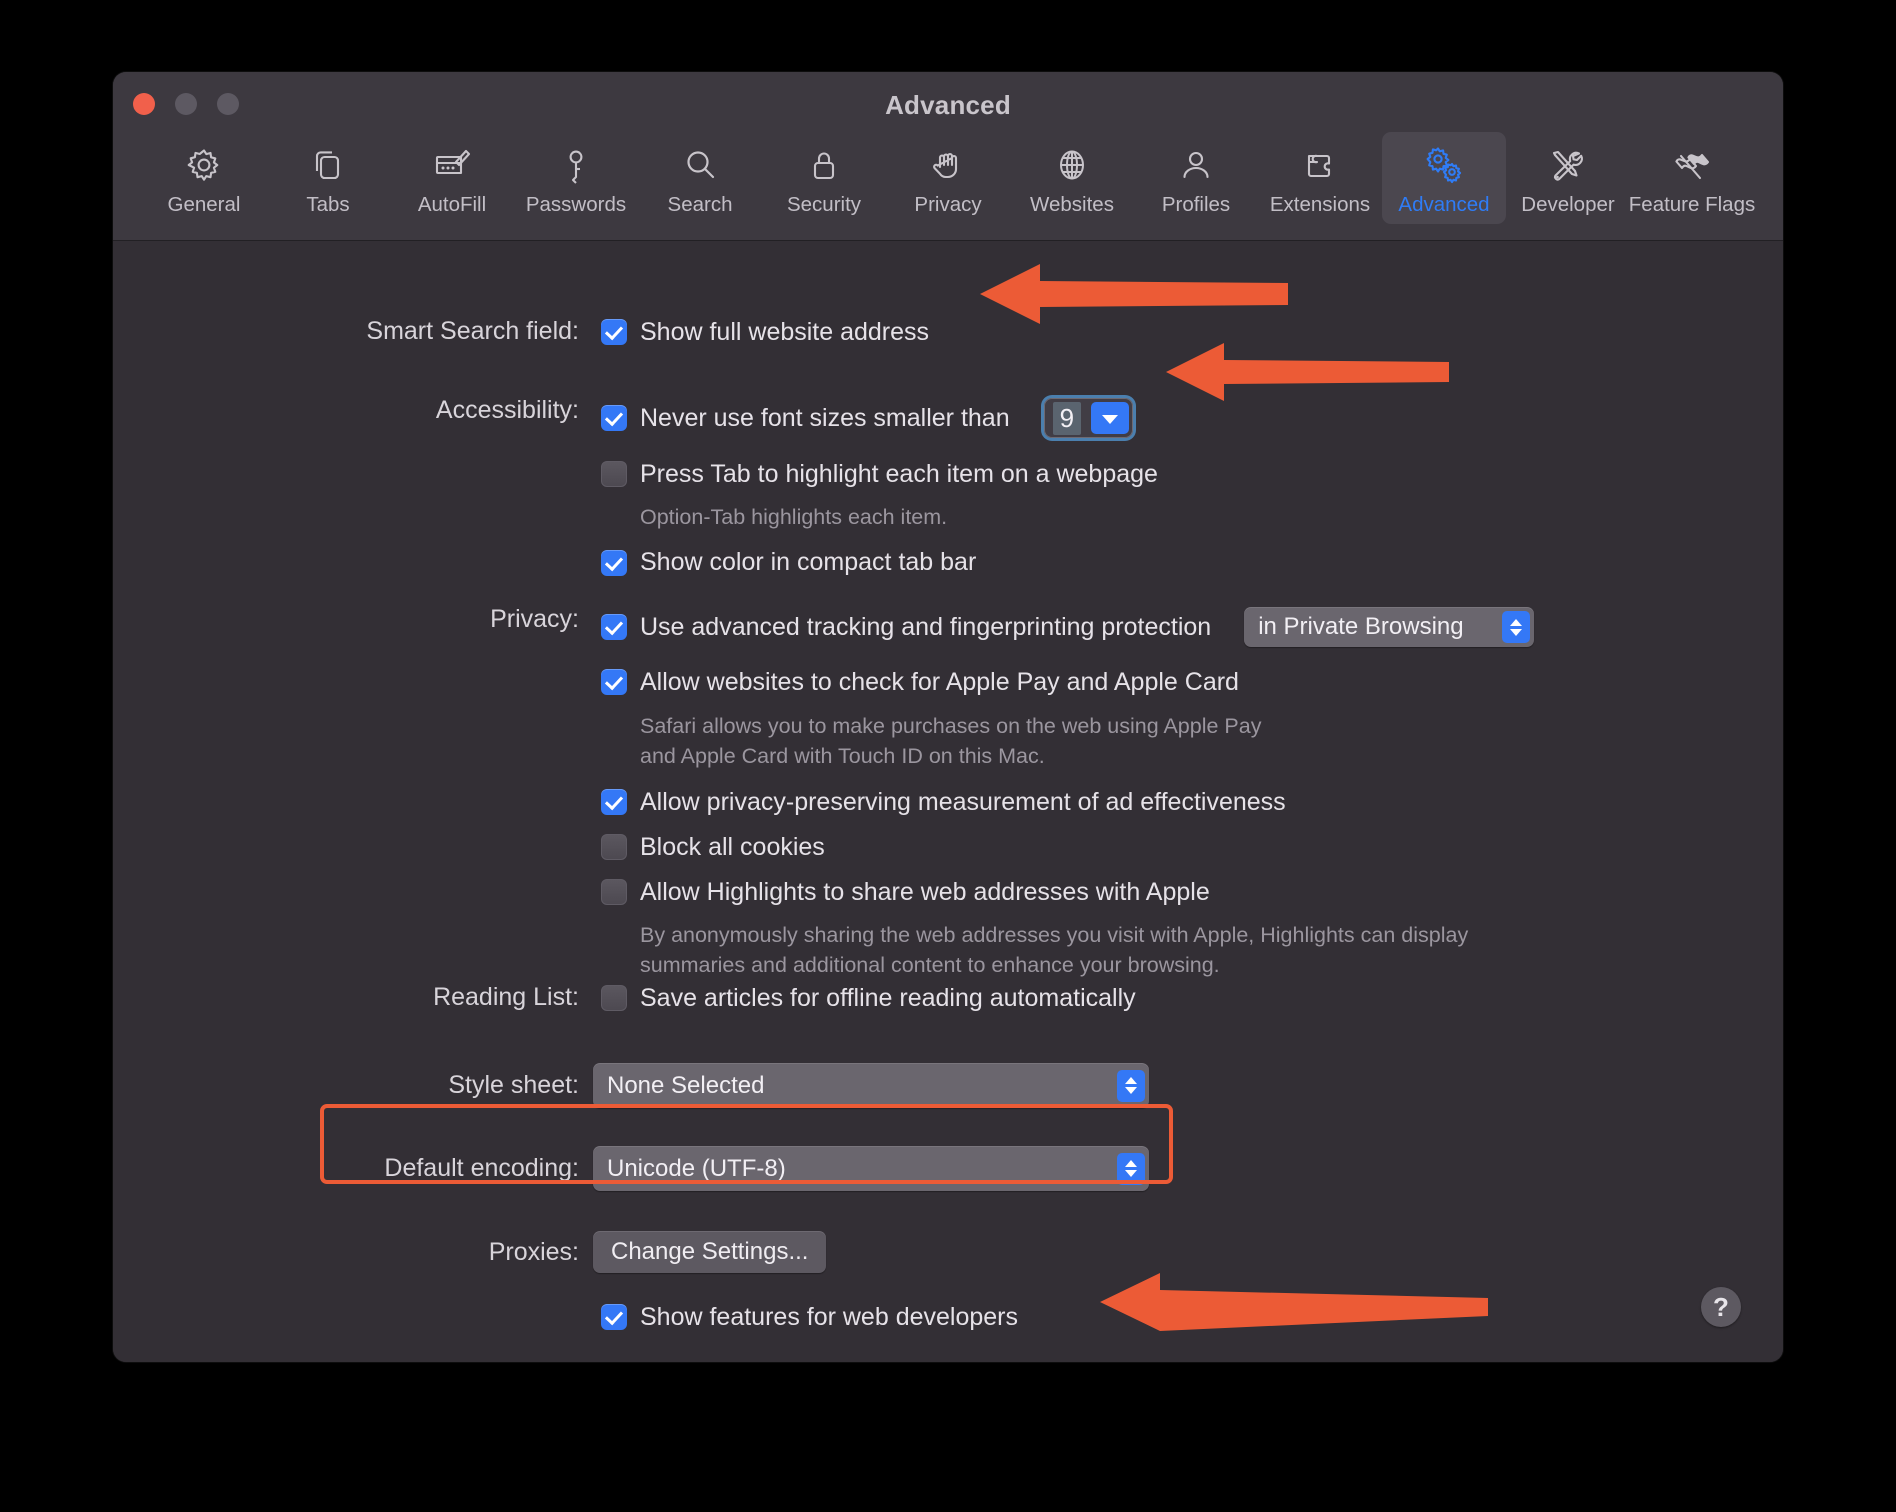 The height and width of the screenshot is (1512, 1896). What do you see at coordinates (204, 204) in the screenshot?
I see `toolbar-tab-label: General` at bounding box center [204, 204].